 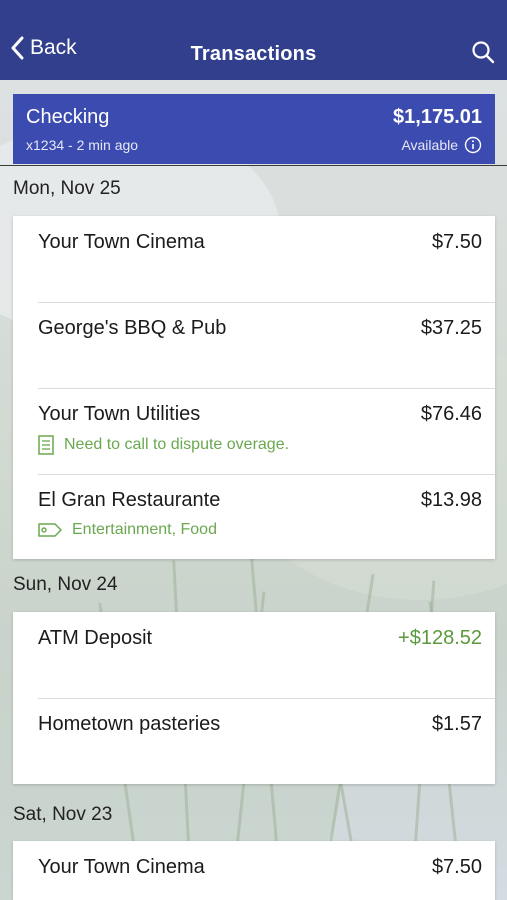 What do you see at coordinates (456, 724) in the screenshot?
I see `transaction-amount: $1.57` at bounding box center [456, 724].